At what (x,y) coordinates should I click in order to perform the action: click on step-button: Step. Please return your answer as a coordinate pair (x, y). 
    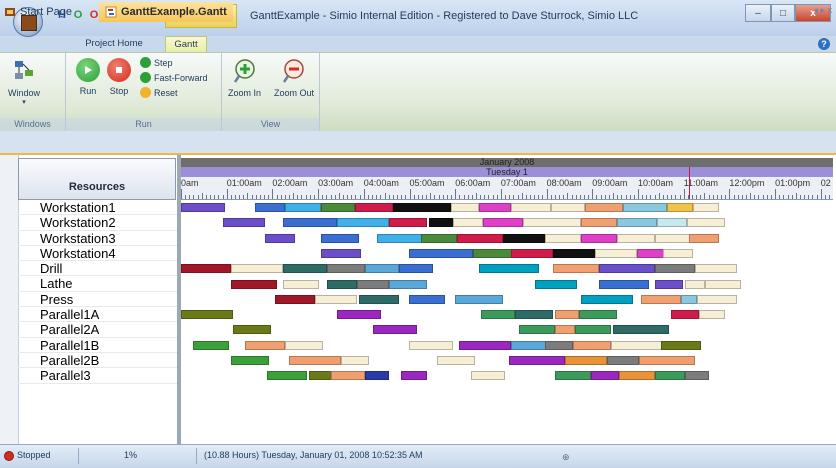
    Looking at the image, I should click on (156, 62).